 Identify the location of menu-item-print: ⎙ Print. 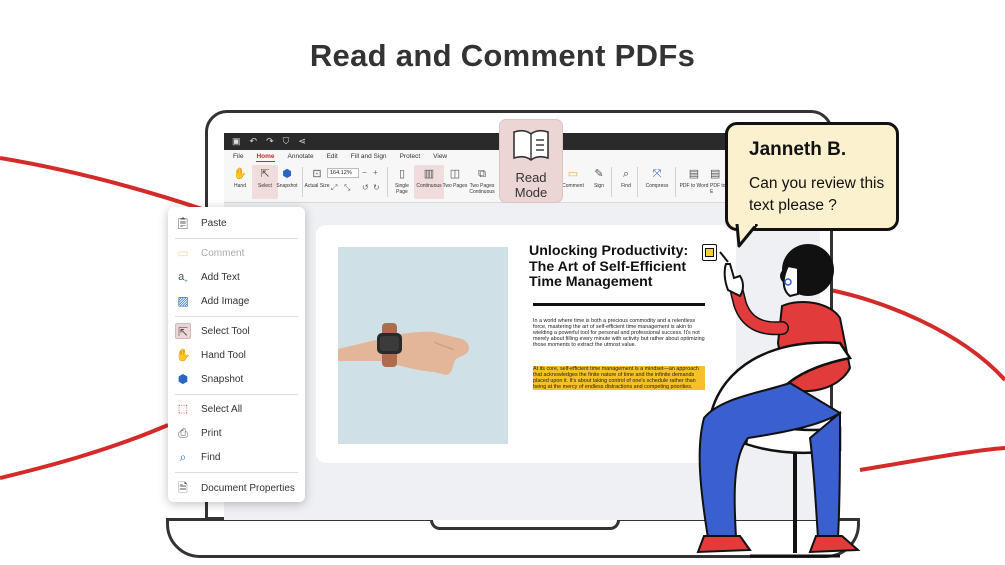
(236, 433).